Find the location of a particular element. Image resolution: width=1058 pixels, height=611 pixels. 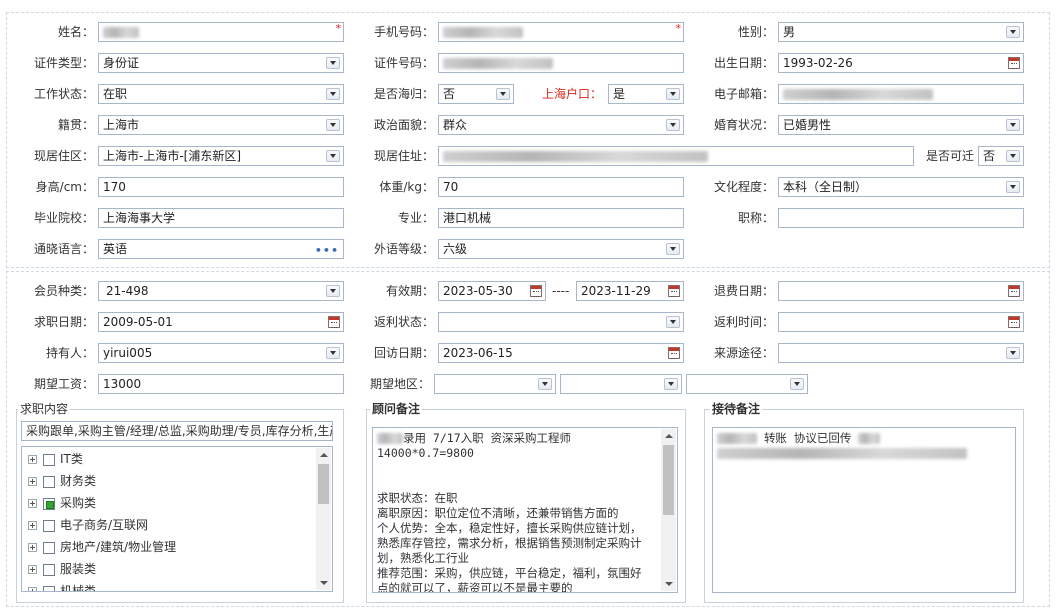

region-province-select is located at coordinates (495, 384).